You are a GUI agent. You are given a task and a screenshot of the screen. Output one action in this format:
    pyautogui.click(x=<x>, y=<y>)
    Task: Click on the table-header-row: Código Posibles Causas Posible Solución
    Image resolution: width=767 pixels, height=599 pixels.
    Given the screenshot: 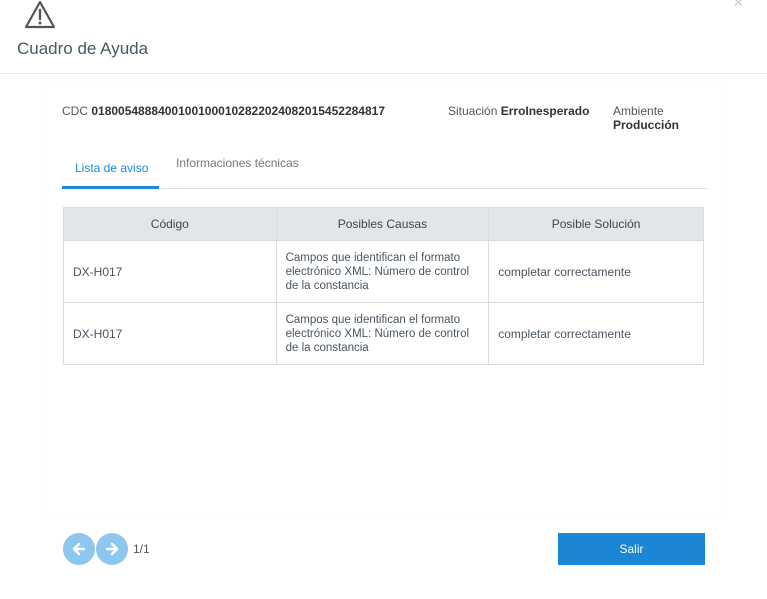 What is the action you would take?
    pyautogui.click(x=383, y=224)
    